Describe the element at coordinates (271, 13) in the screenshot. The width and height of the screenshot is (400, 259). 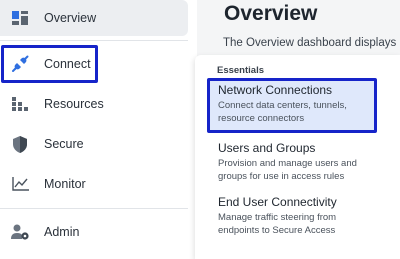
I see `page-title: Overview` at that location.